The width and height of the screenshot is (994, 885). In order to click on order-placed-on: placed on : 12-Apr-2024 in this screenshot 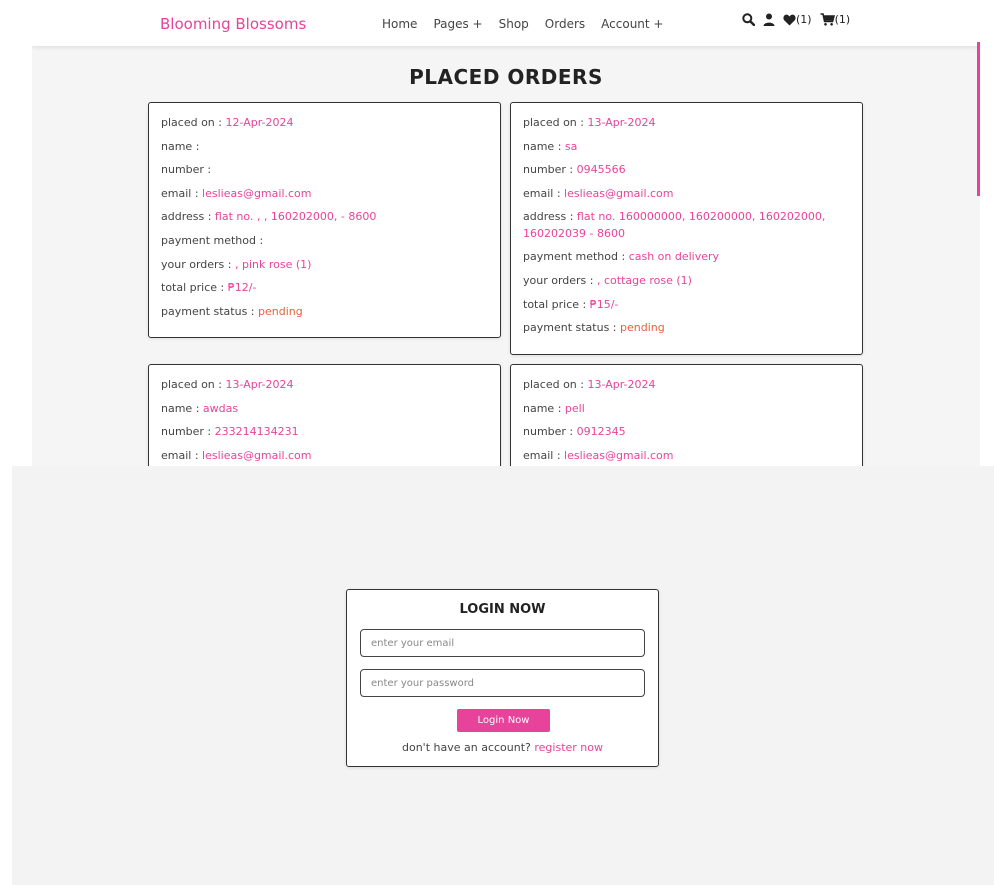, I will do `click(227, 122)`.